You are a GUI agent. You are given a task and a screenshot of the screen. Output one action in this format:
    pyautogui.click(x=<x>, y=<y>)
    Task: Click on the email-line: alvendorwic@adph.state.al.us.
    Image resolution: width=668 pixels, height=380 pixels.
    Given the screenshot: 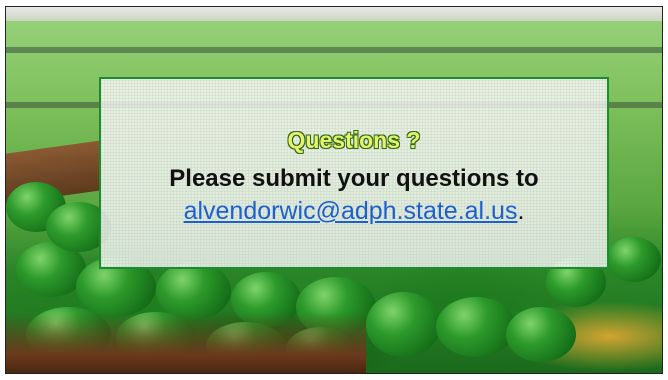 What is the action you would take?
    pyautogui.click(x=354, y=211)
    